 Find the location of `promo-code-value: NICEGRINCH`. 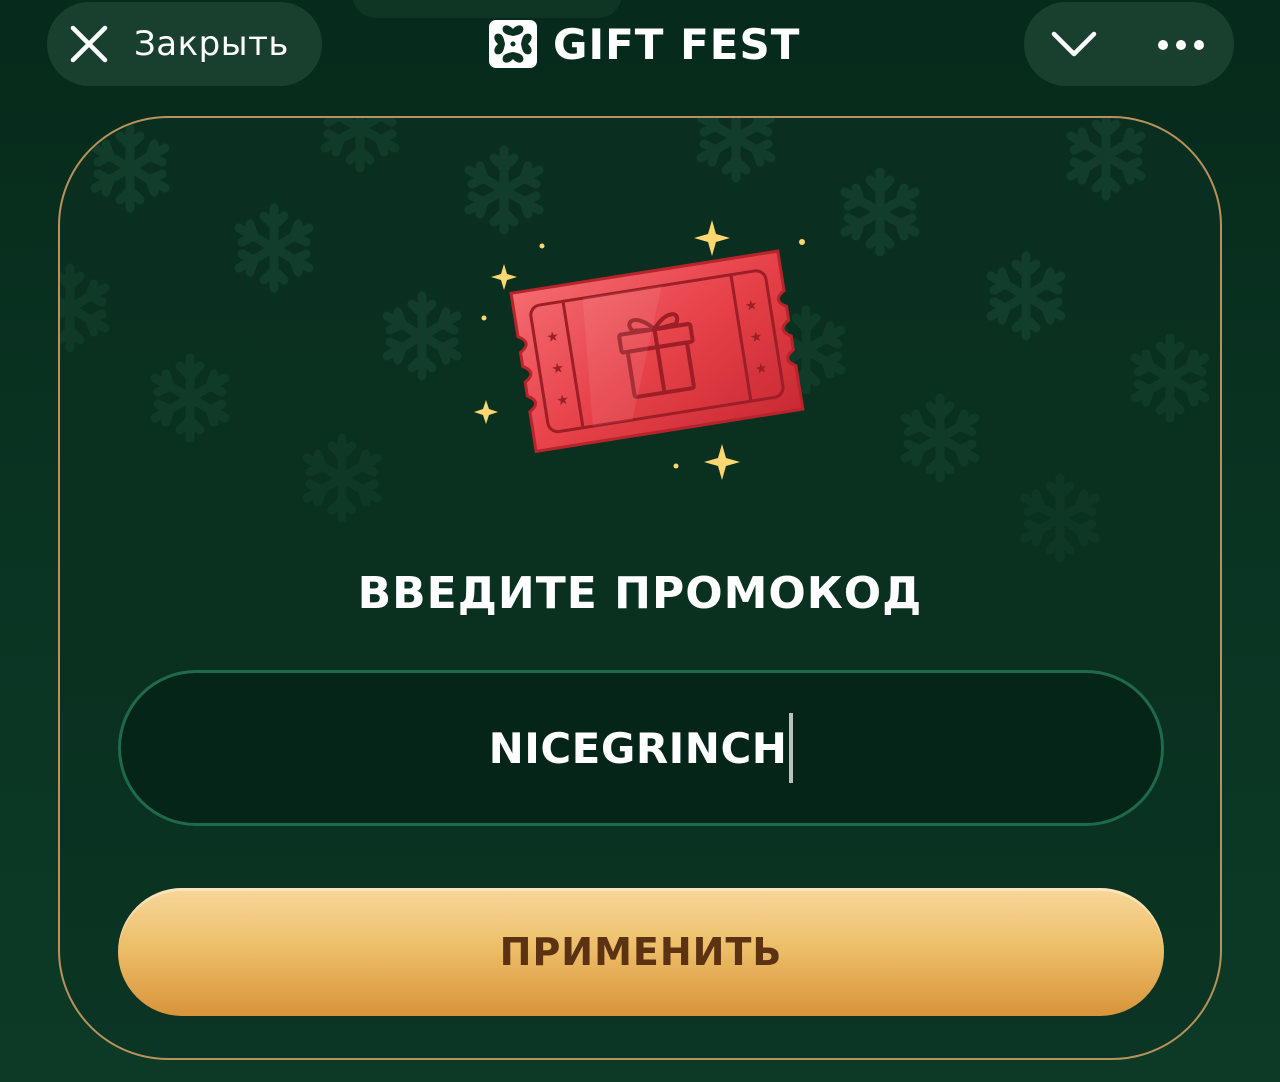

promo-code-value: NICEGRINCH is located at coordinates (638, 748).